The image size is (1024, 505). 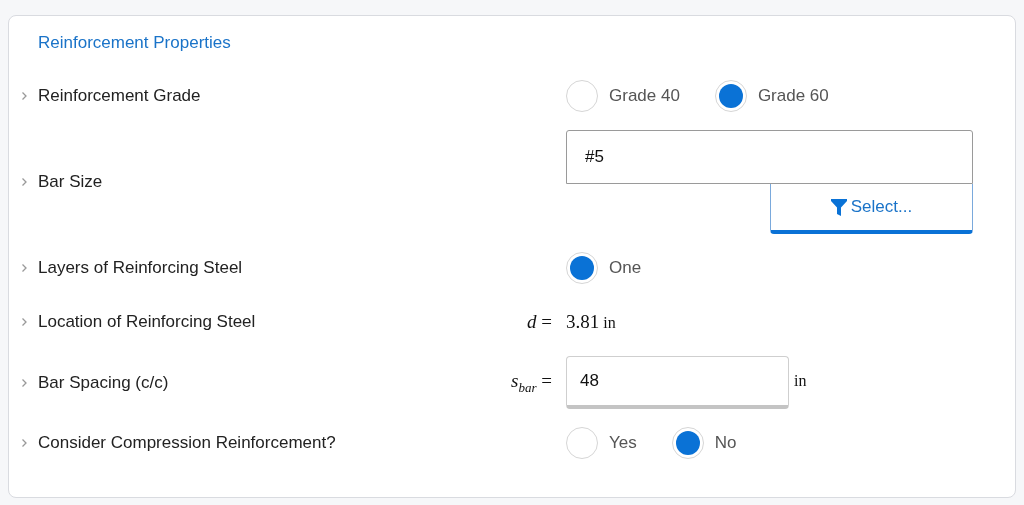 What do you see at coordinates (134, 43) in the screenshot?
I see `section-title: Reinforcement Properties` at bounding box center [134, 43].